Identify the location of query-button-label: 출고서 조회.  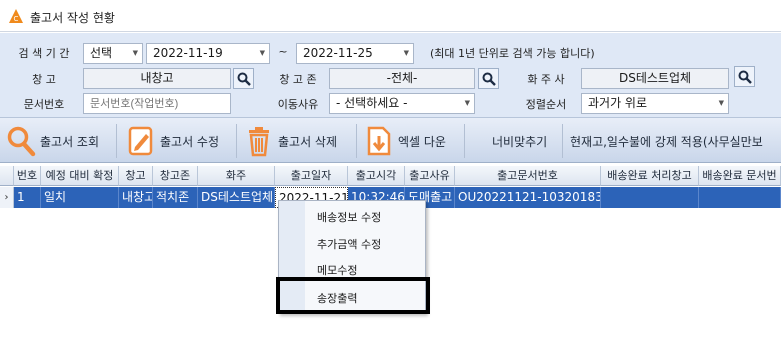
(70, 141).